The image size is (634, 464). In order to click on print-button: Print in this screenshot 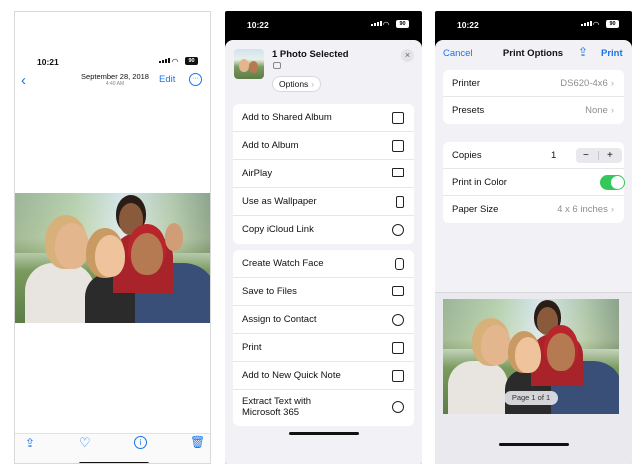, I will do `click(612, 53)`.